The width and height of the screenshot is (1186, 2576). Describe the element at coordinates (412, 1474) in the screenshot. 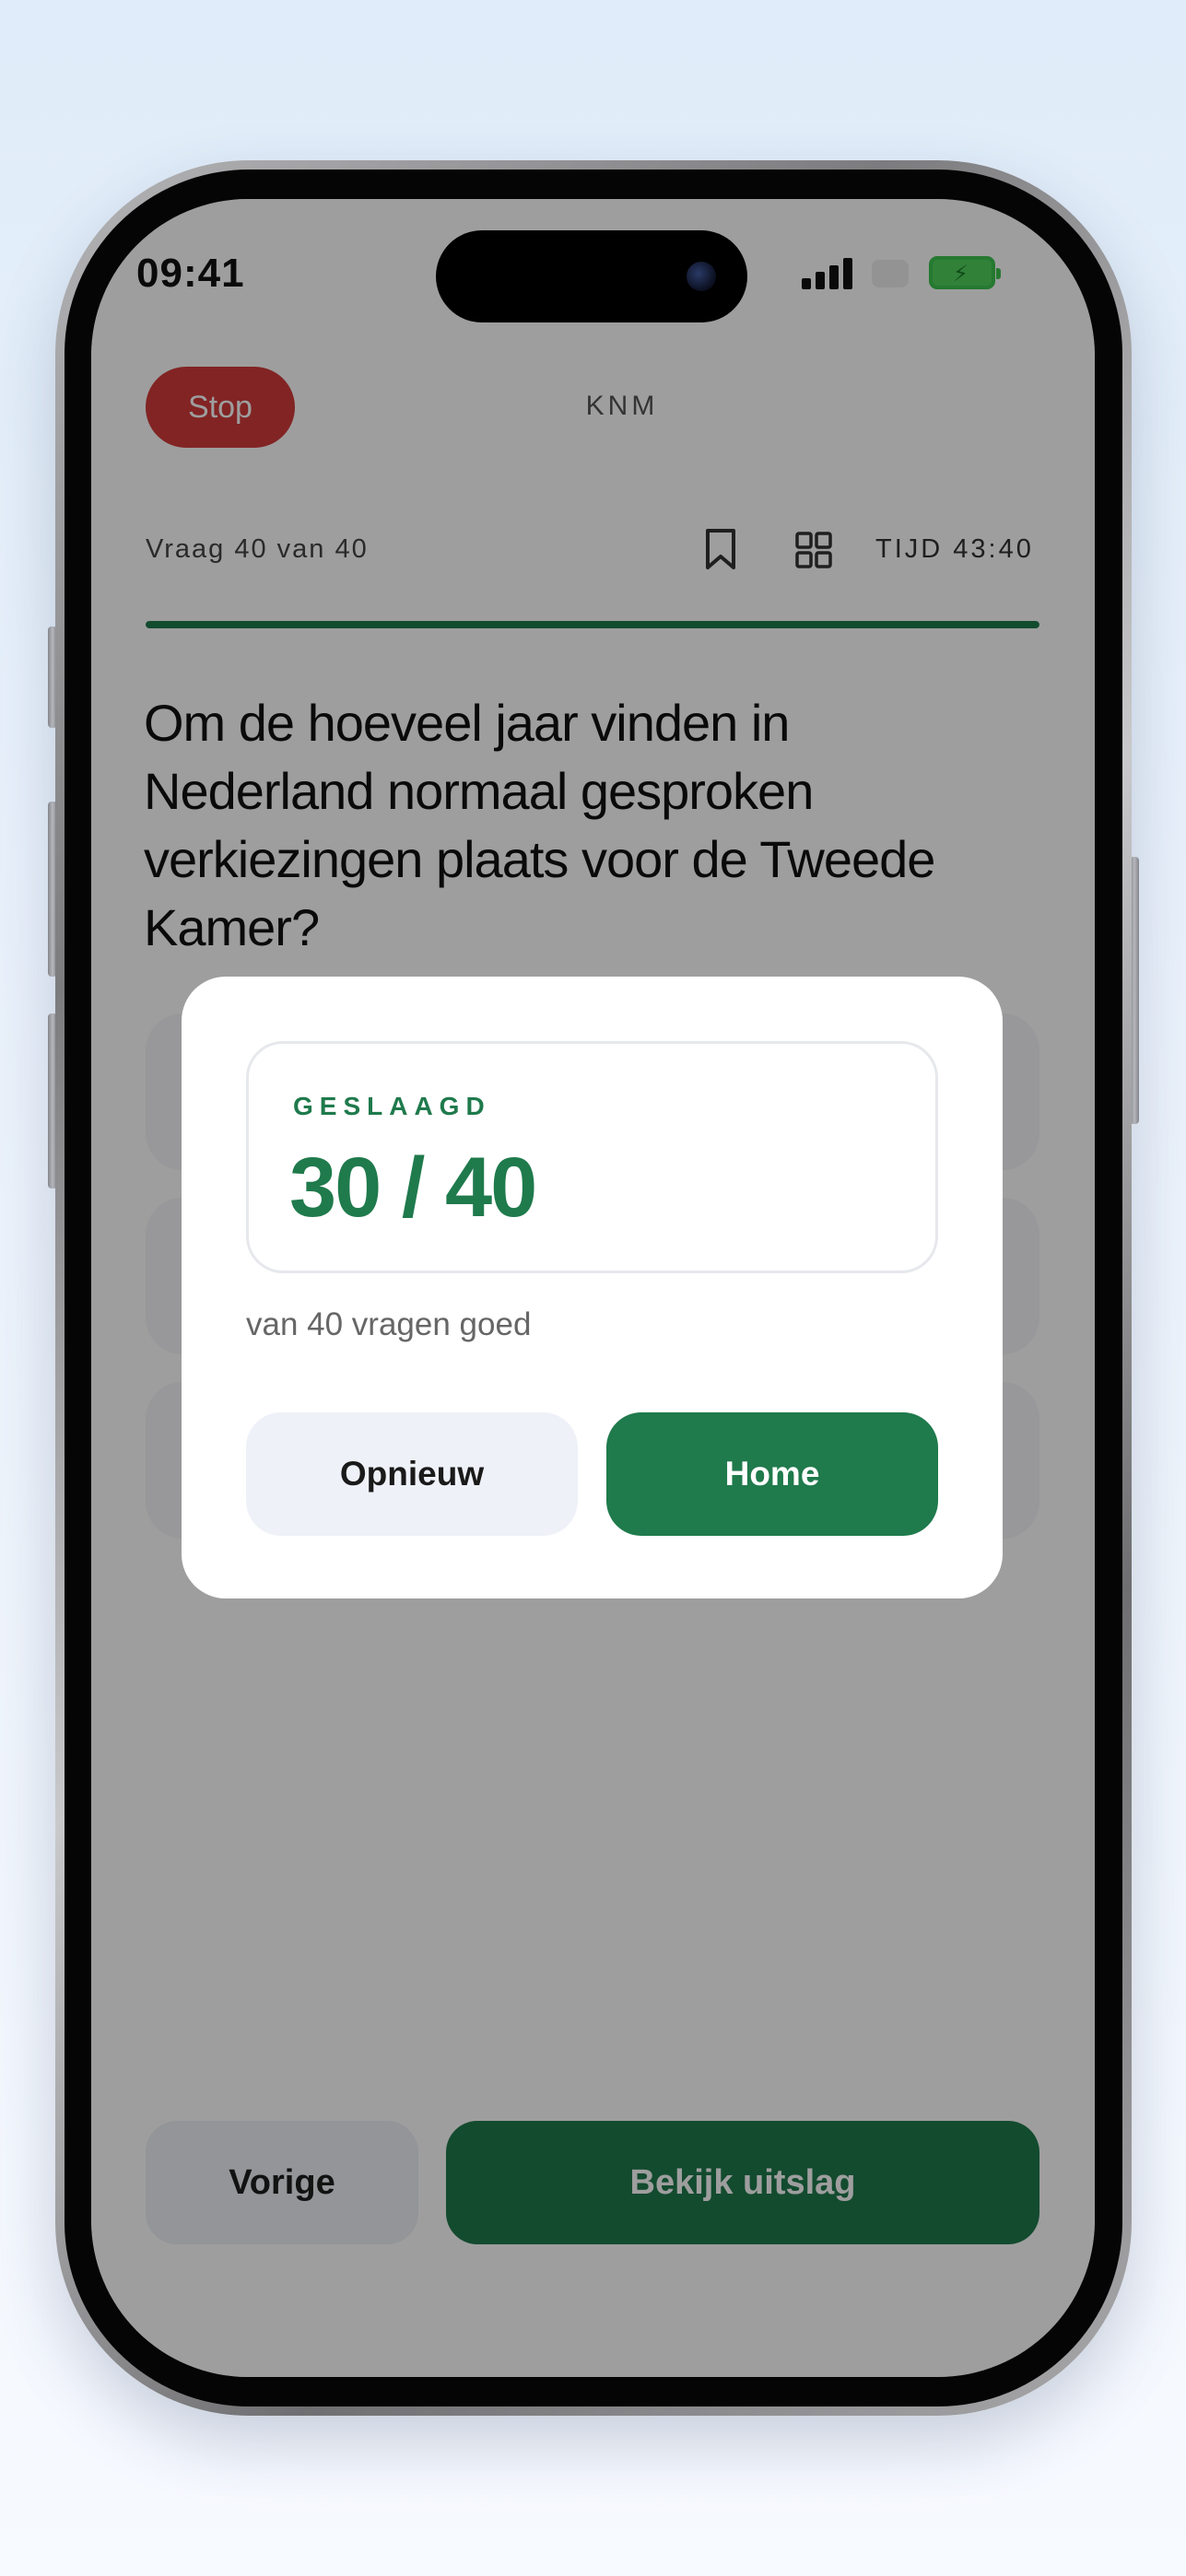

I see `retry-button: Opnieuw` at that location.